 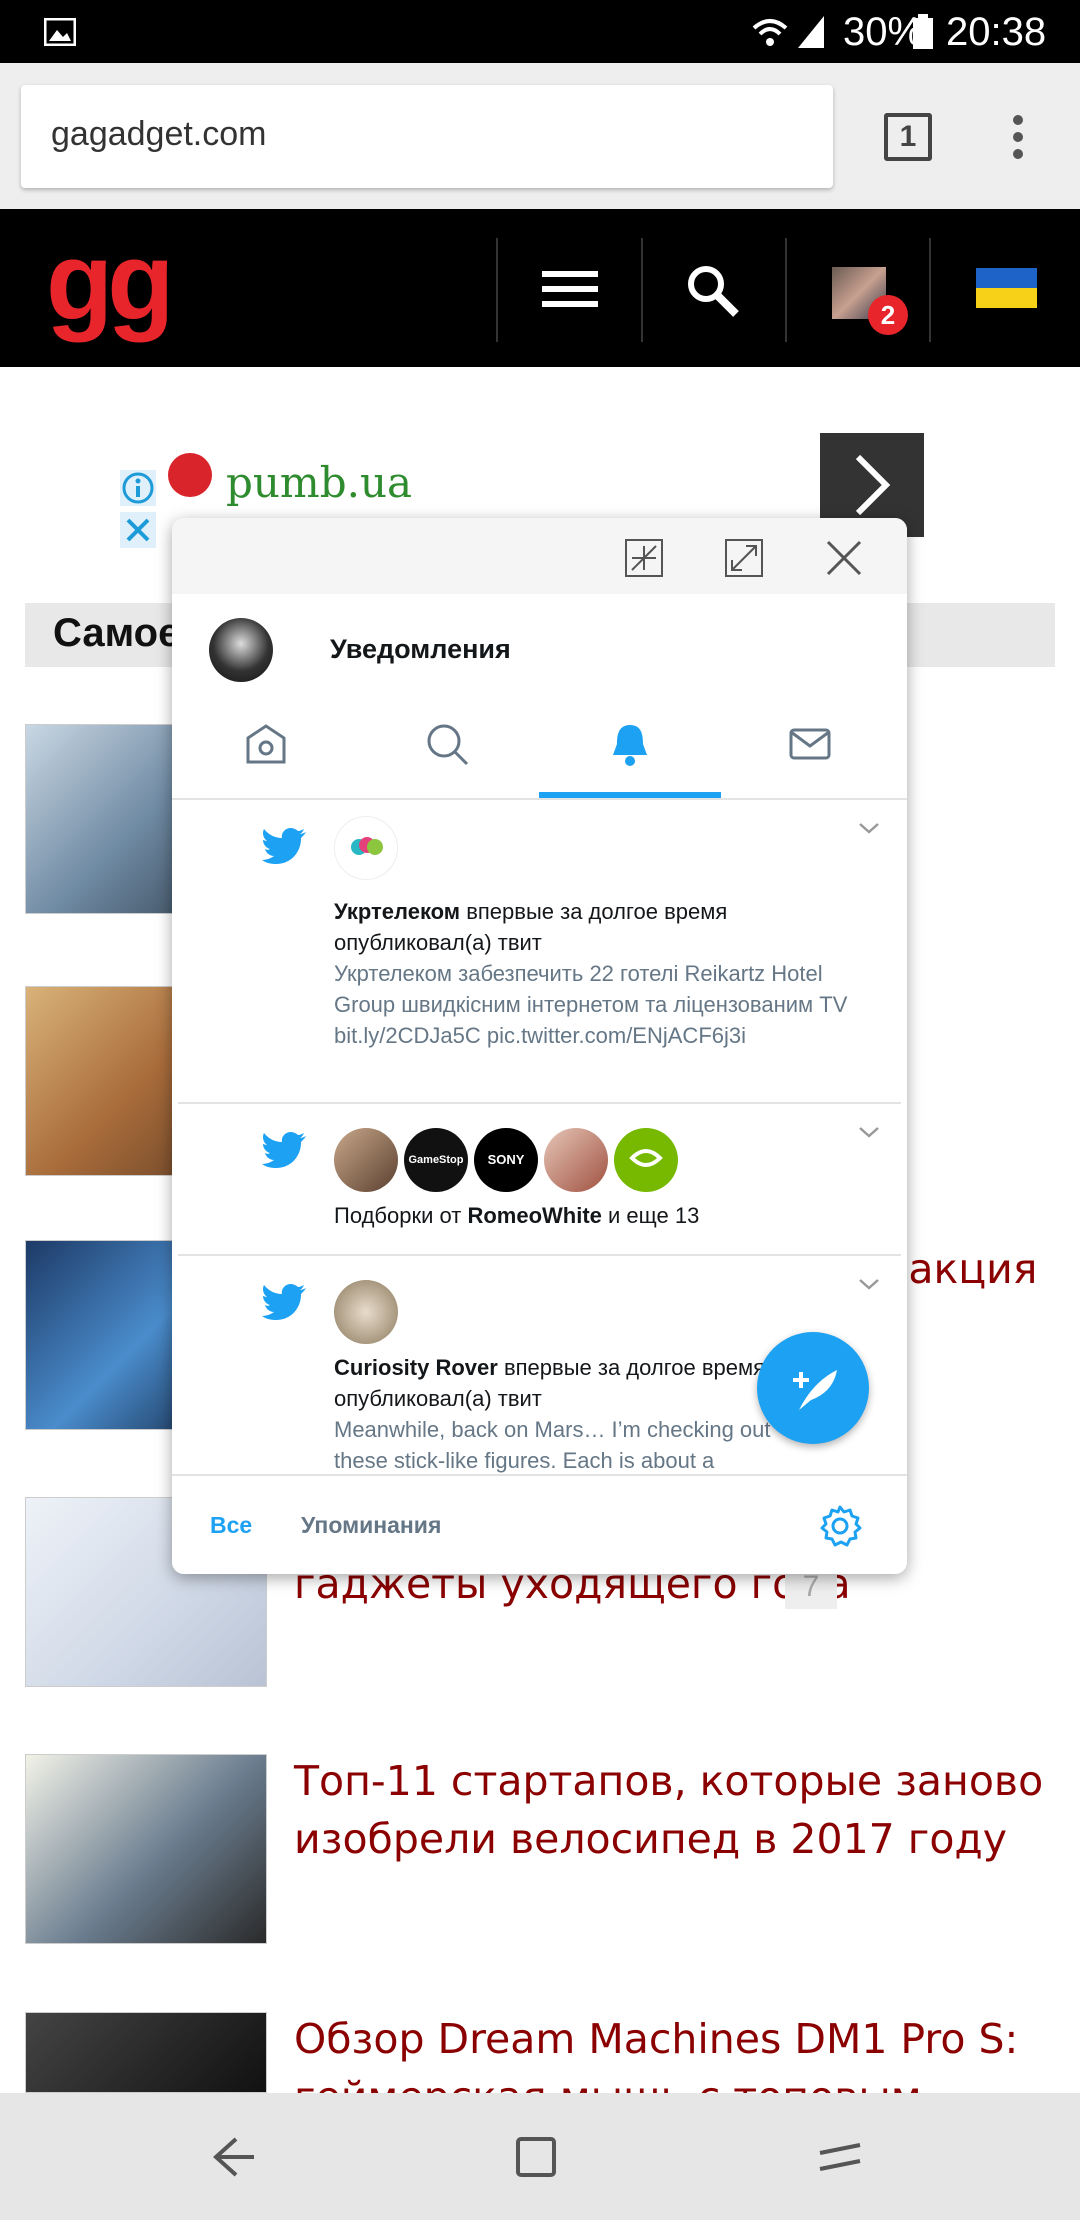 I want to click on tab-messages, so click(x=810, y=744).